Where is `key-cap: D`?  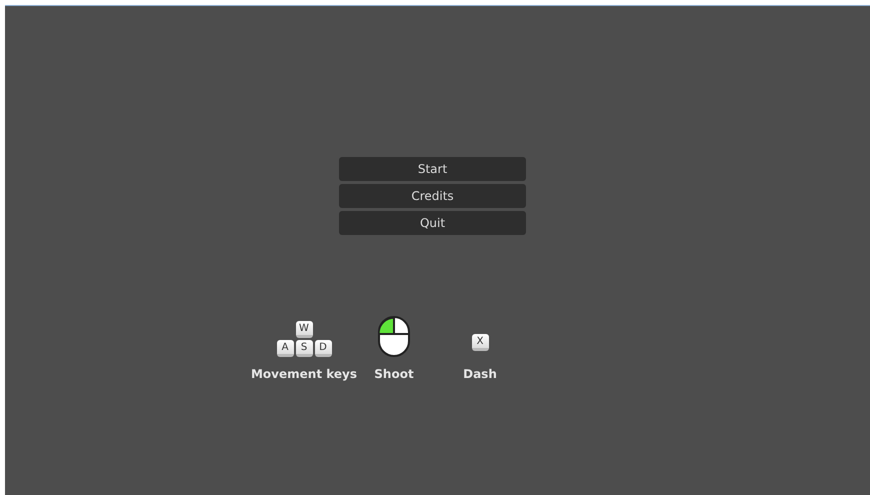 key-cap: D is located at coordinates (323, 348).